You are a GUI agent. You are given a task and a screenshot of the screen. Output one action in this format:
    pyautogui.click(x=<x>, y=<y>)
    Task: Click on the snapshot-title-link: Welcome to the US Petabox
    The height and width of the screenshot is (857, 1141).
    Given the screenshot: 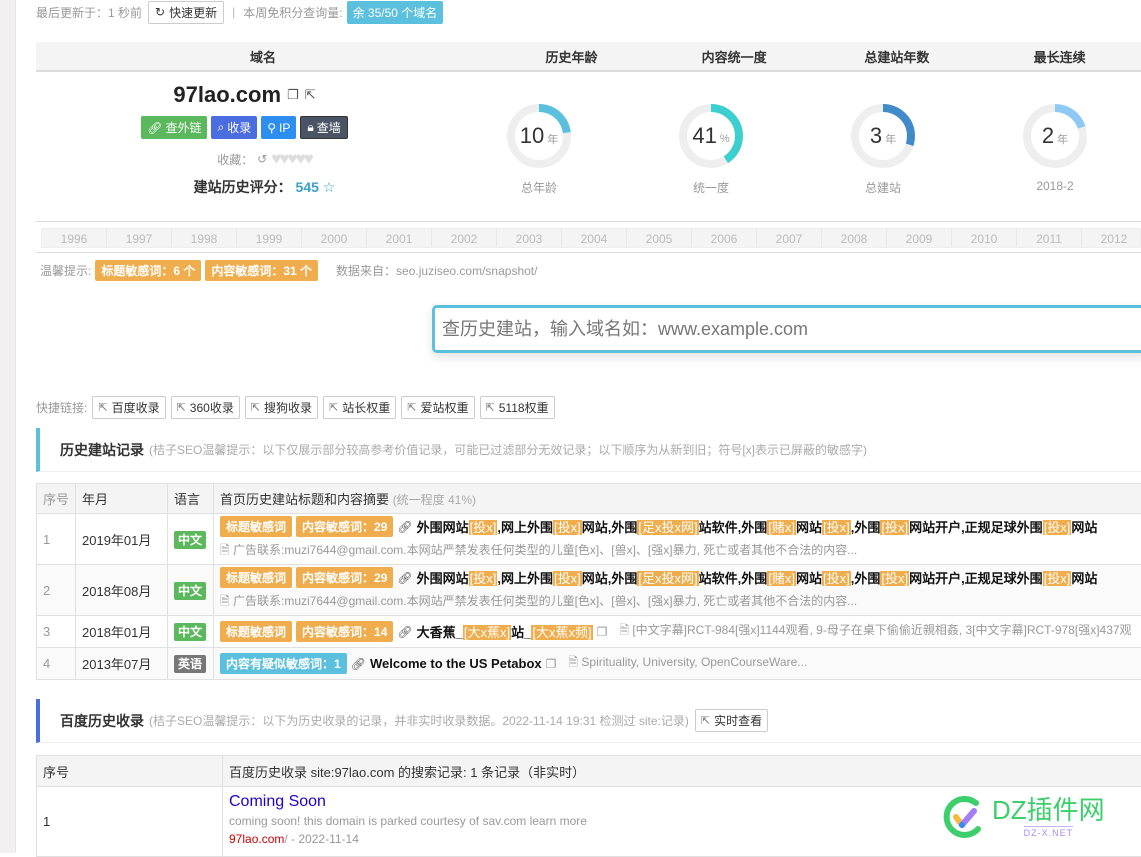 What is the action you would take?
    pyautogui.click(x=456, y=663)
    